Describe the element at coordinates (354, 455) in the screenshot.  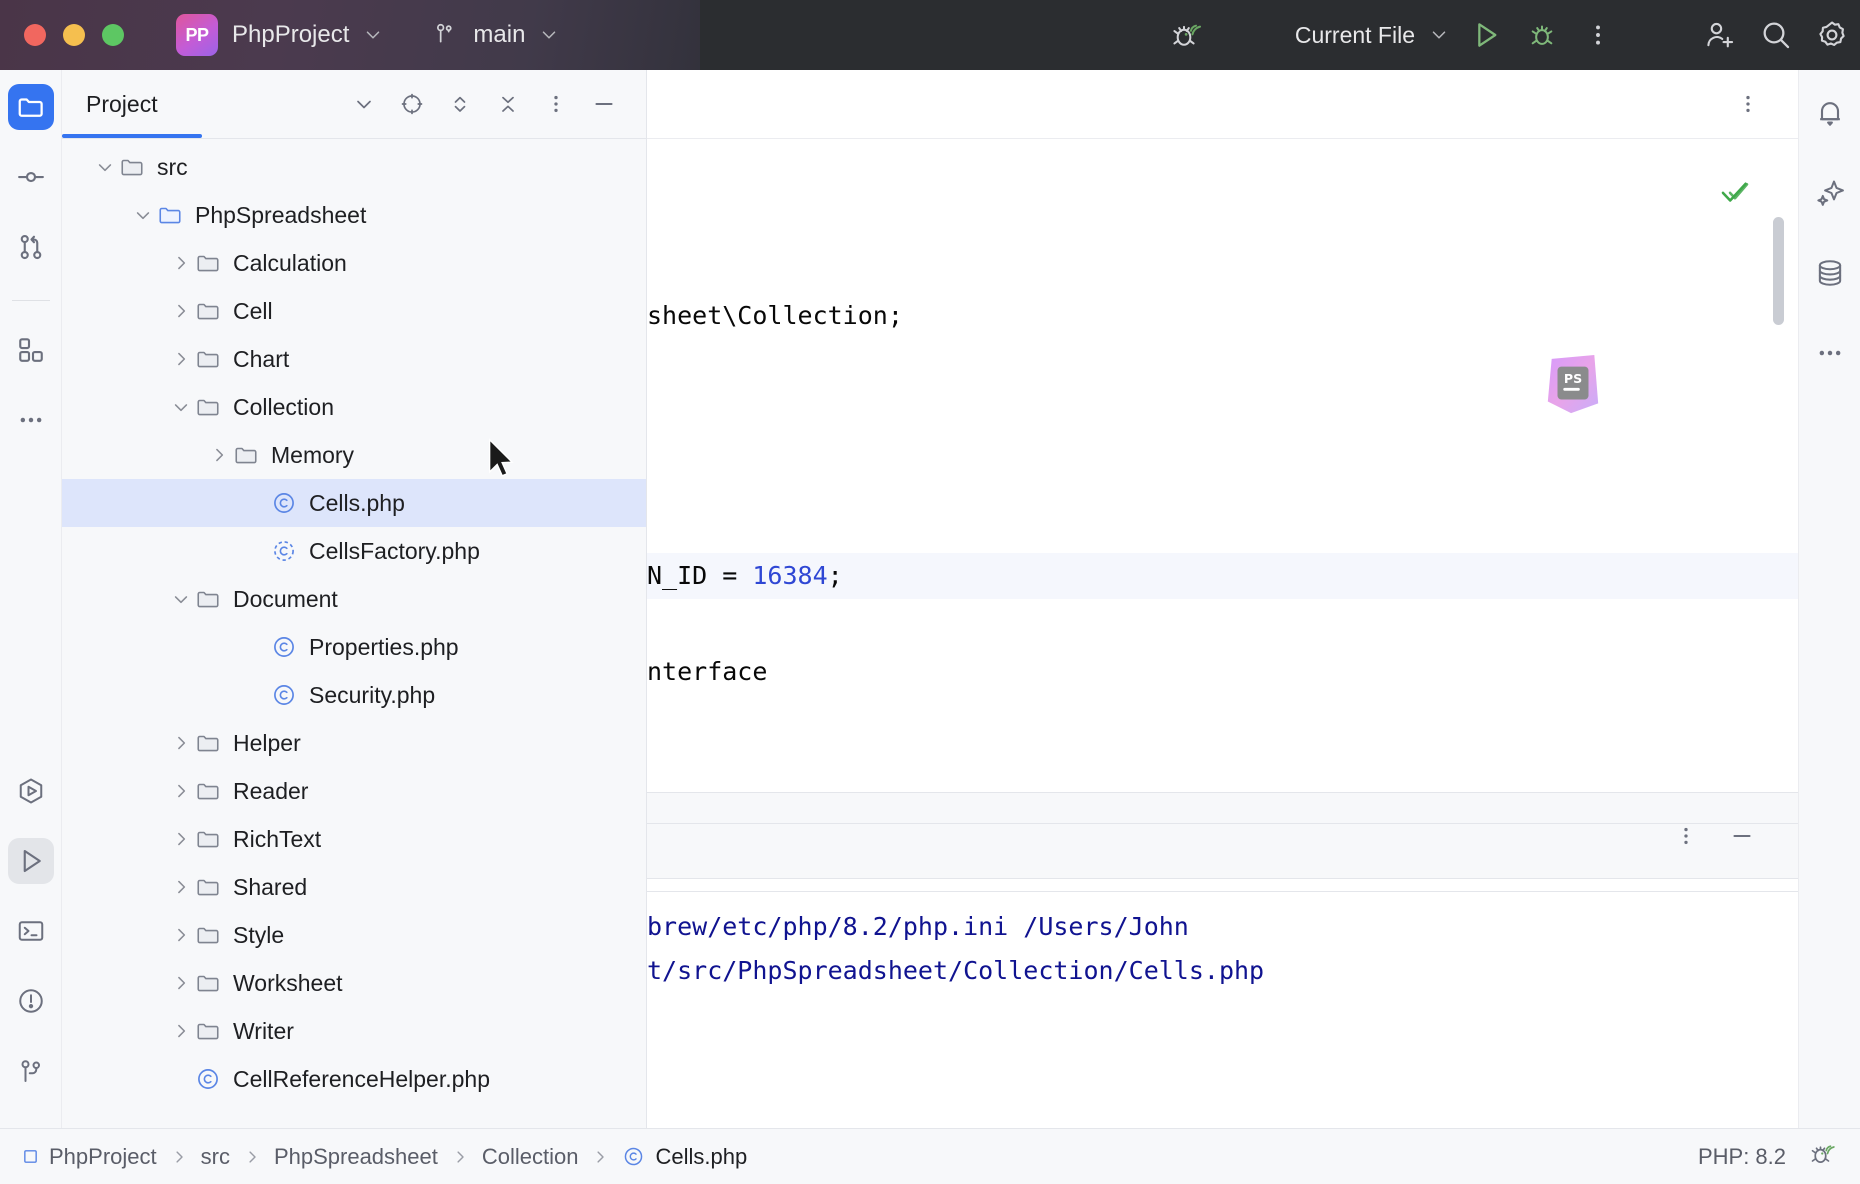
I see `tree-node-memory: Memory` at that location.